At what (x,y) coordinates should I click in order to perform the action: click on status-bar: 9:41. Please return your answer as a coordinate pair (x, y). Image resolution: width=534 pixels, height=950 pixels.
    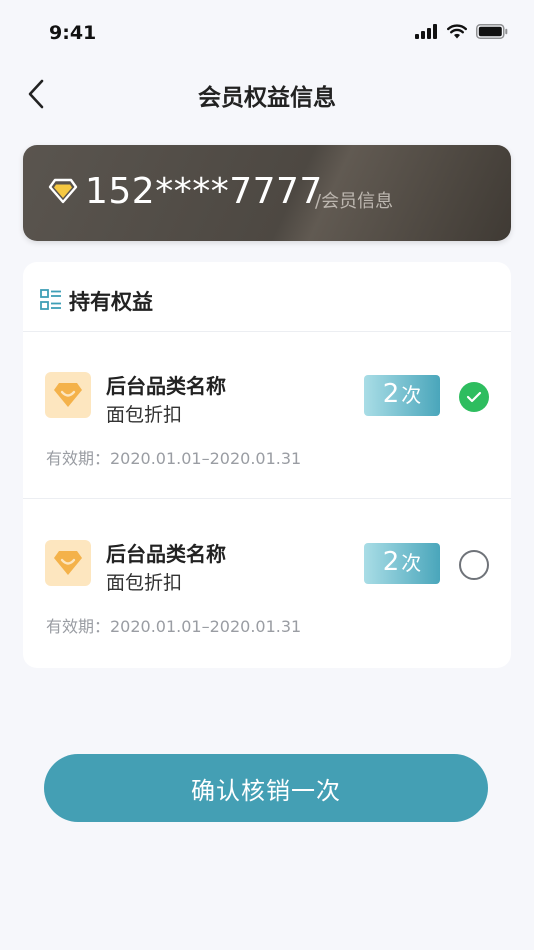
    Looking at the image, I should click on (267, 30).